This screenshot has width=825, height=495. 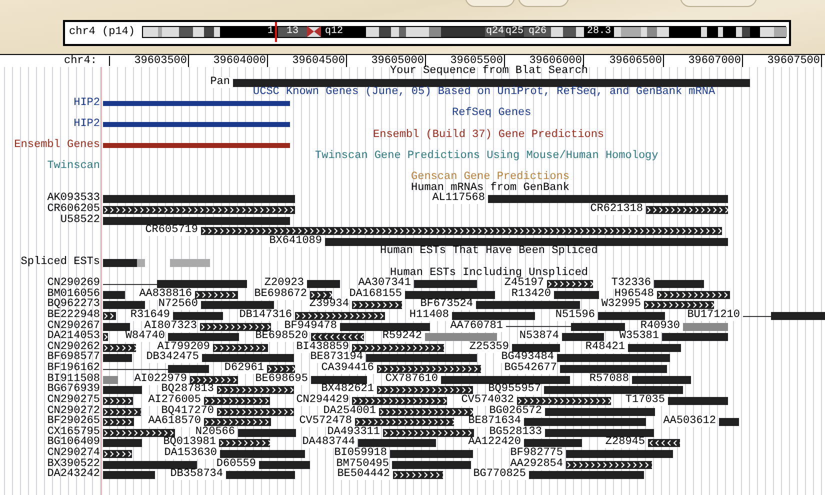 I want to click on track-label: BF196162, so click(x=73, y=368).